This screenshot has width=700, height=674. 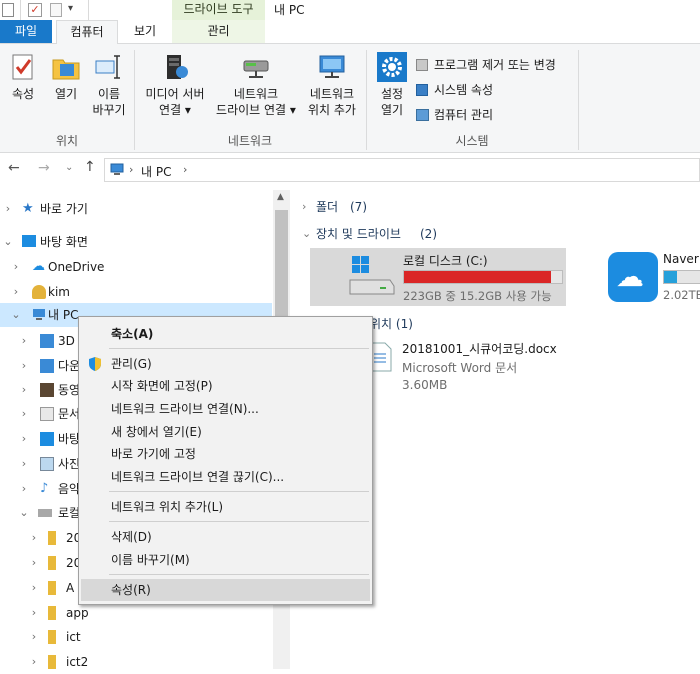 I want to click on map-network-drive-button: 네트워크 드라이브 연결 ▾, so click(x=256, y=85).